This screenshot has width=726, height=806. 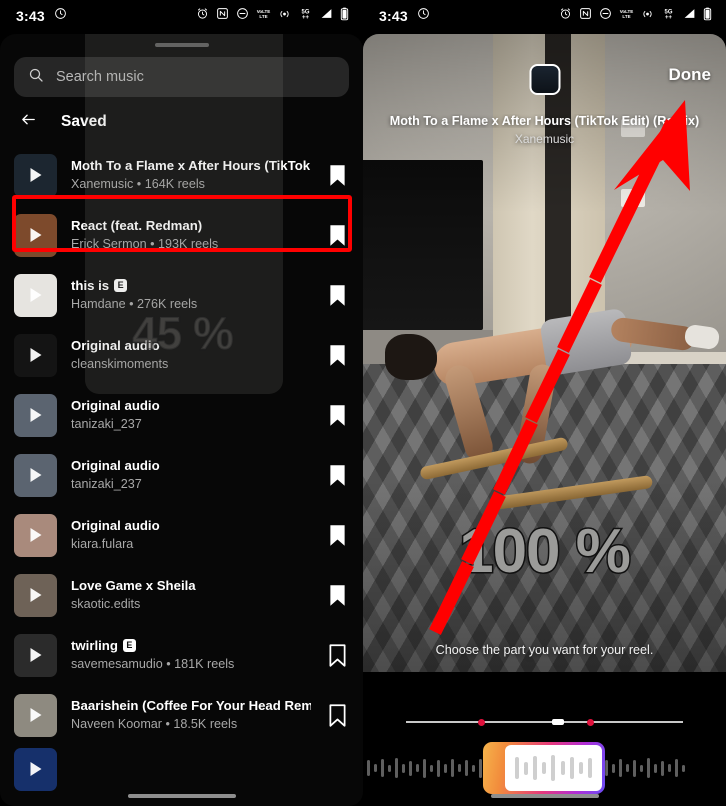 What do you see at coordinates (120, 364) in the screenshot?
I see `track-subtitle: cleanskimoments` at bounding box center [120, 364].